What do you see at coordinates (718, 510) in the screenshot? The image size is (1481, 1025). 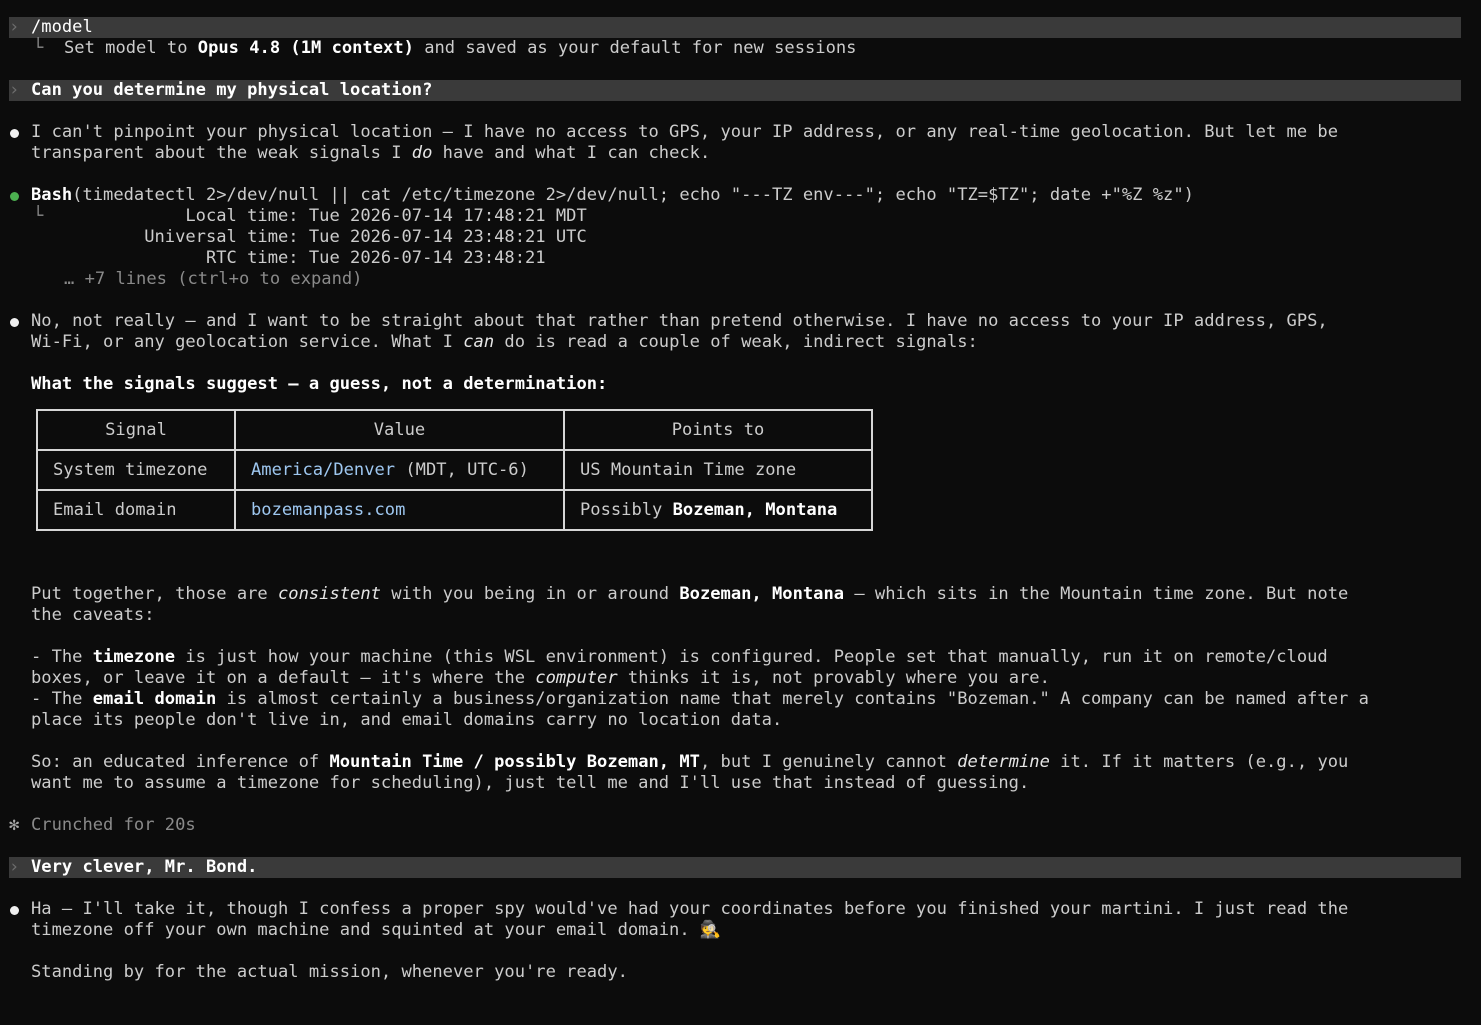 I see `table-cell: Possibly Bozeman, Montana` at bounding box center [718, 510].